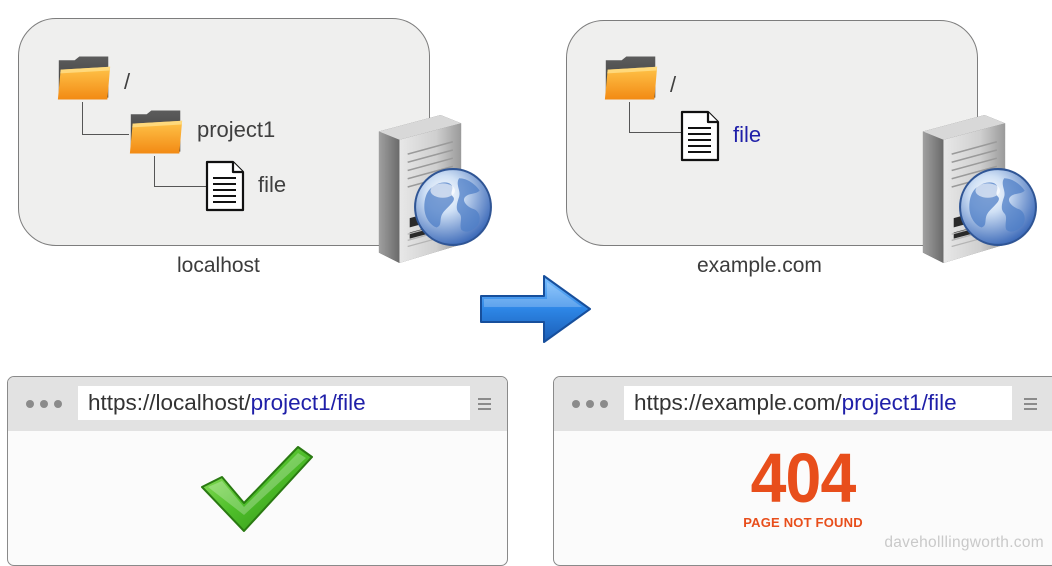  I want to click on browser-toolbar: https://example.com/project1/file, so click(803, 404).